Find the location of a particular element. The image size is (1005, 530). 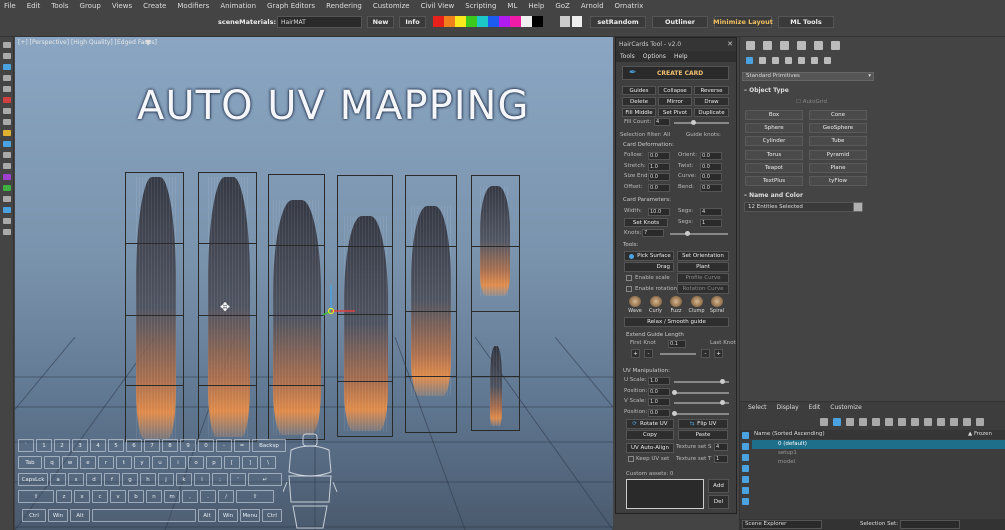

objects-icon is located at coordinates (745, 446).